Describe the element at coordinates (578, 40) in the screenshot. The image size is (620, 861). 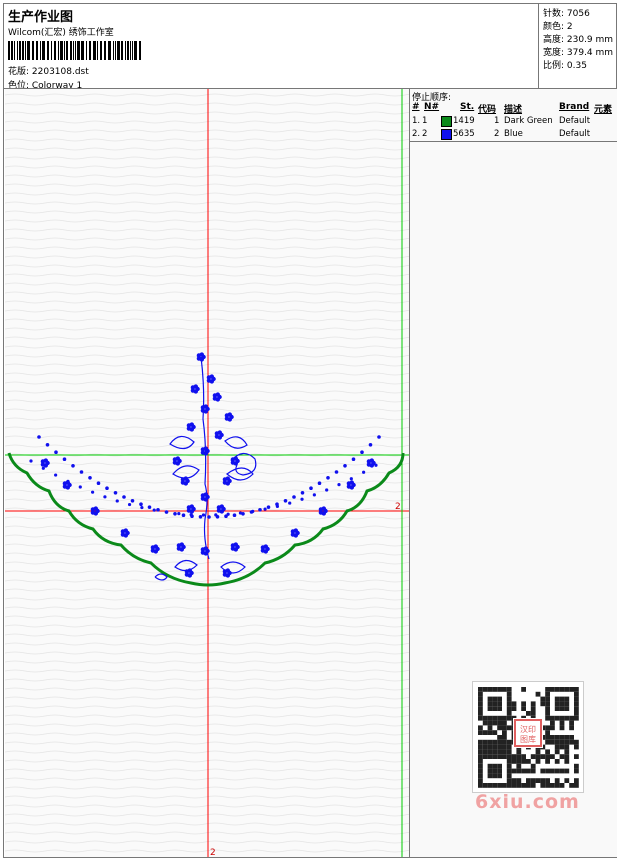
I see `stat-height: 高度: 230.9 mm` at that location.